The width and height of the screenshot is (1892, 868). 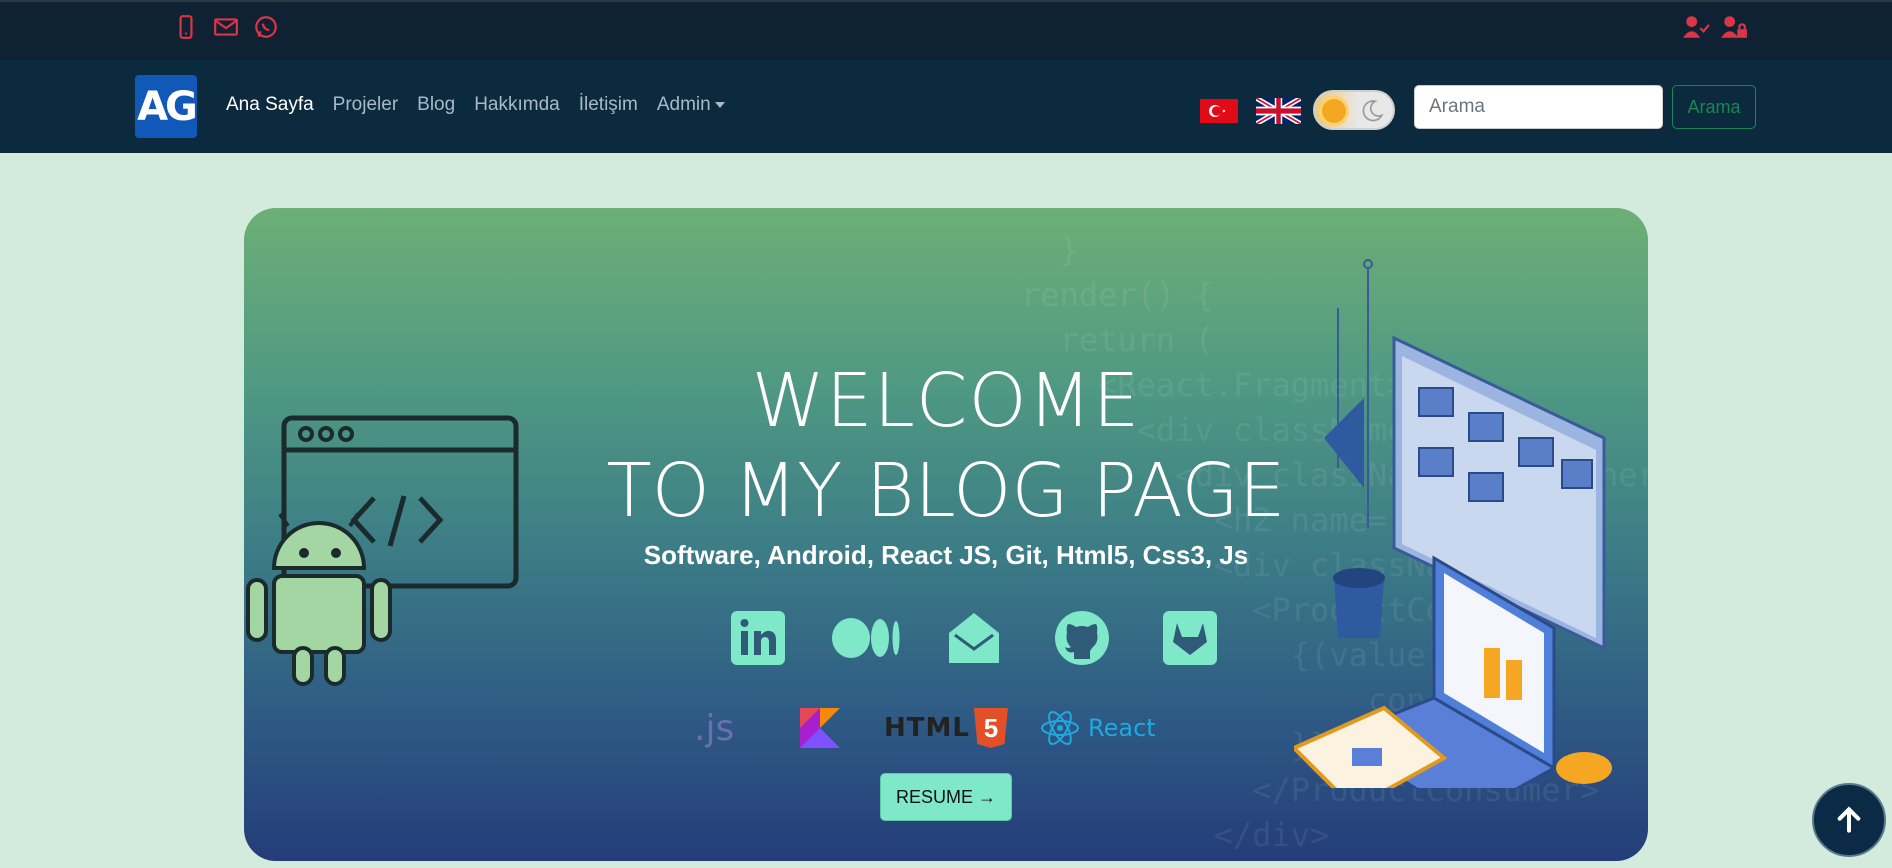 I want to click on logo-text: AG, so click(x=167, y=106).